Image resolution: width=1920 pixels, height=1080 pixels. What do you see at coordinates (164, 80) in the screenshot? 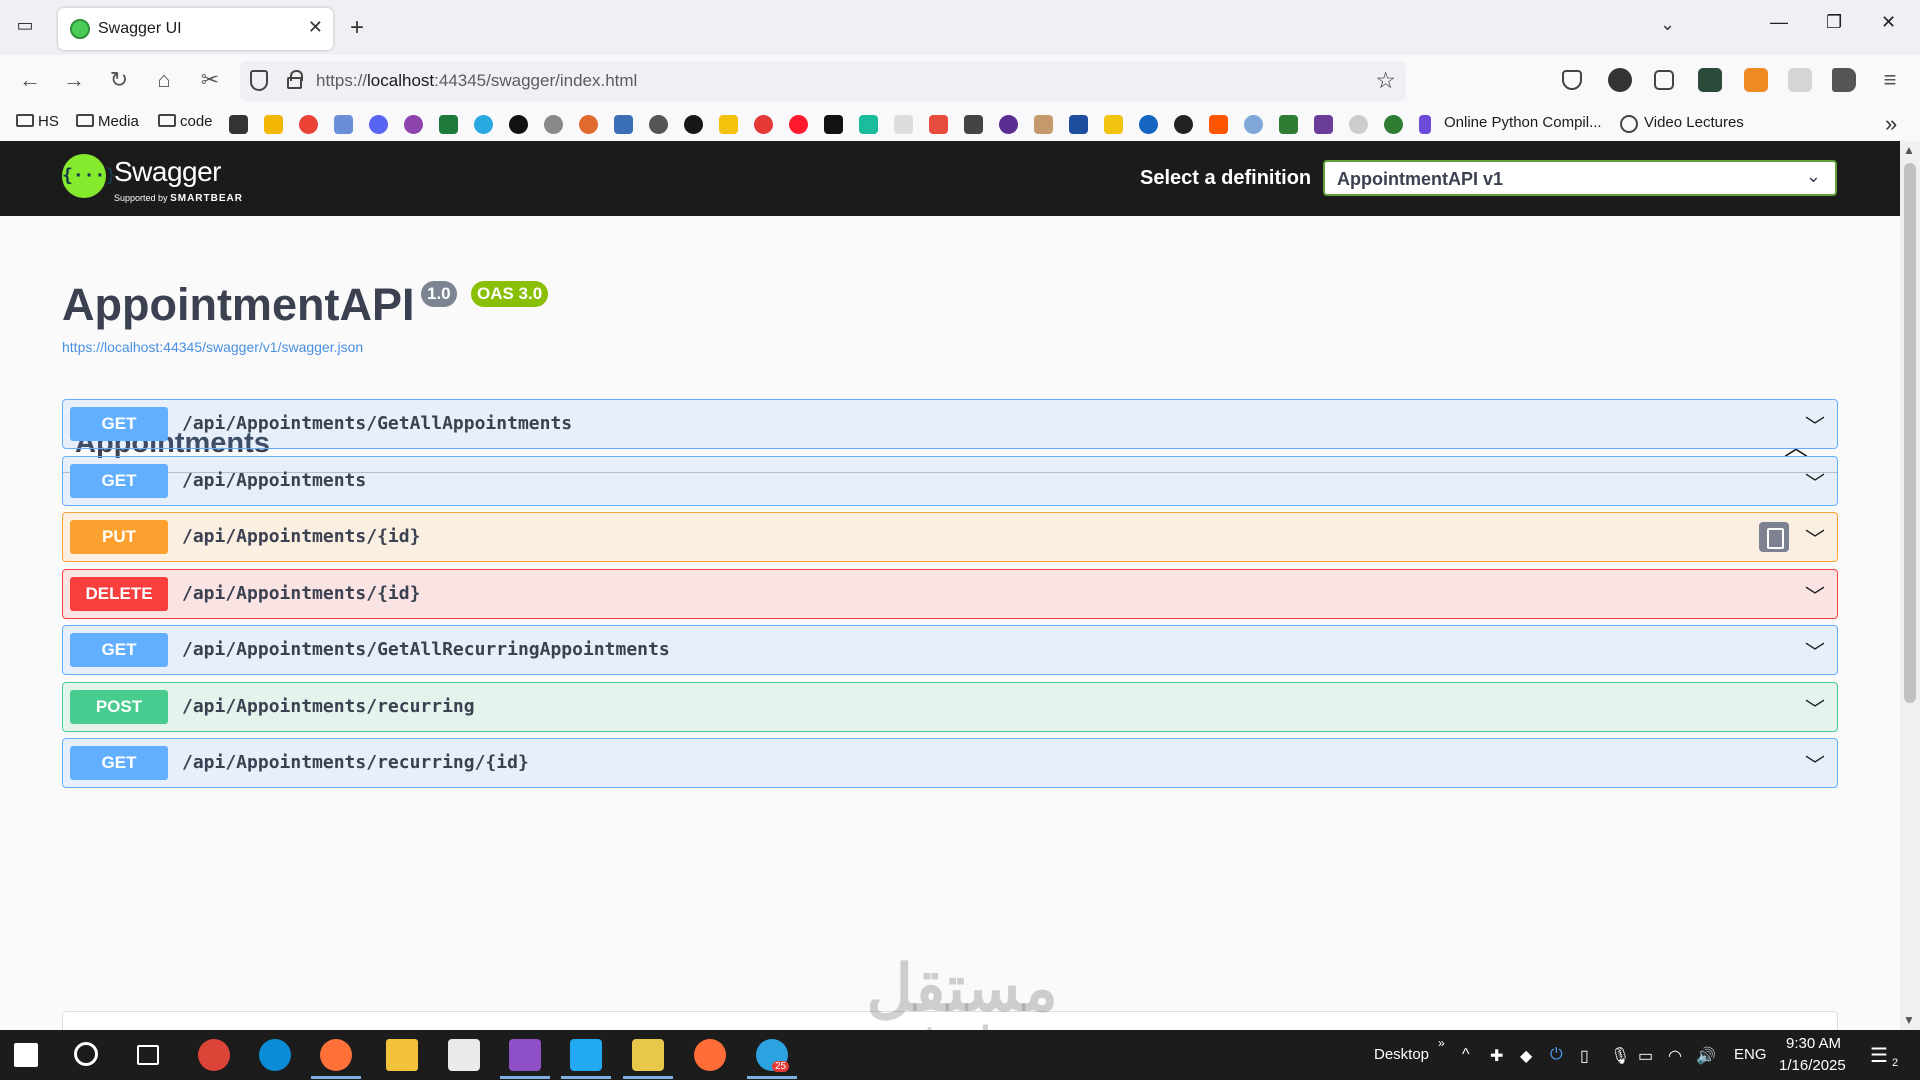
I see `home-icon: ⌂` at bounding box center [164, 80].